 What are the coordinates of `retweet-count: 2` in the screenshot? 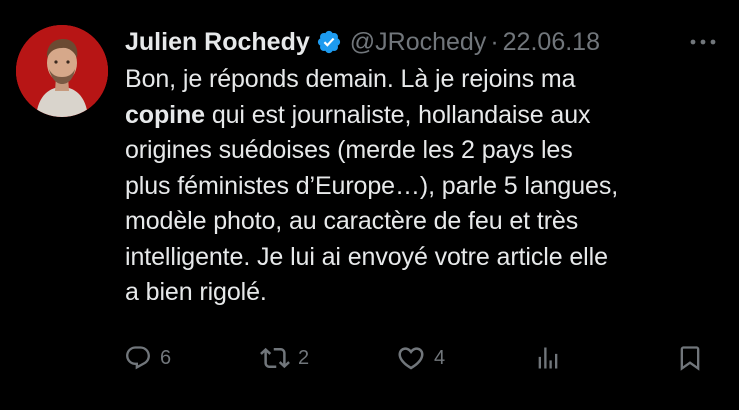 It's located at (304, 357).